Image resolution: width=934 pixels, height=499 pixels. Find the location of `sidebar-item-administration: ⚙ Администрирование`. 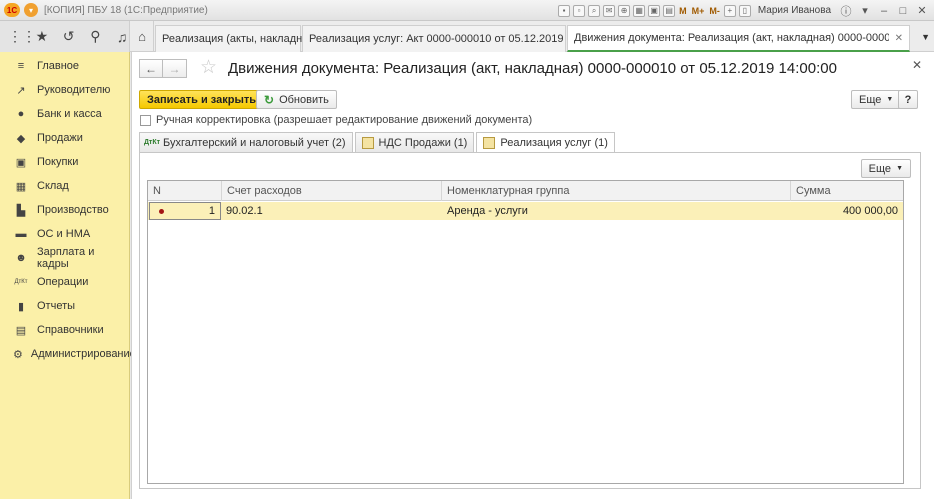

sidebar-item-administration: ⚙ Администрирование is located at coordinates (68, 354).